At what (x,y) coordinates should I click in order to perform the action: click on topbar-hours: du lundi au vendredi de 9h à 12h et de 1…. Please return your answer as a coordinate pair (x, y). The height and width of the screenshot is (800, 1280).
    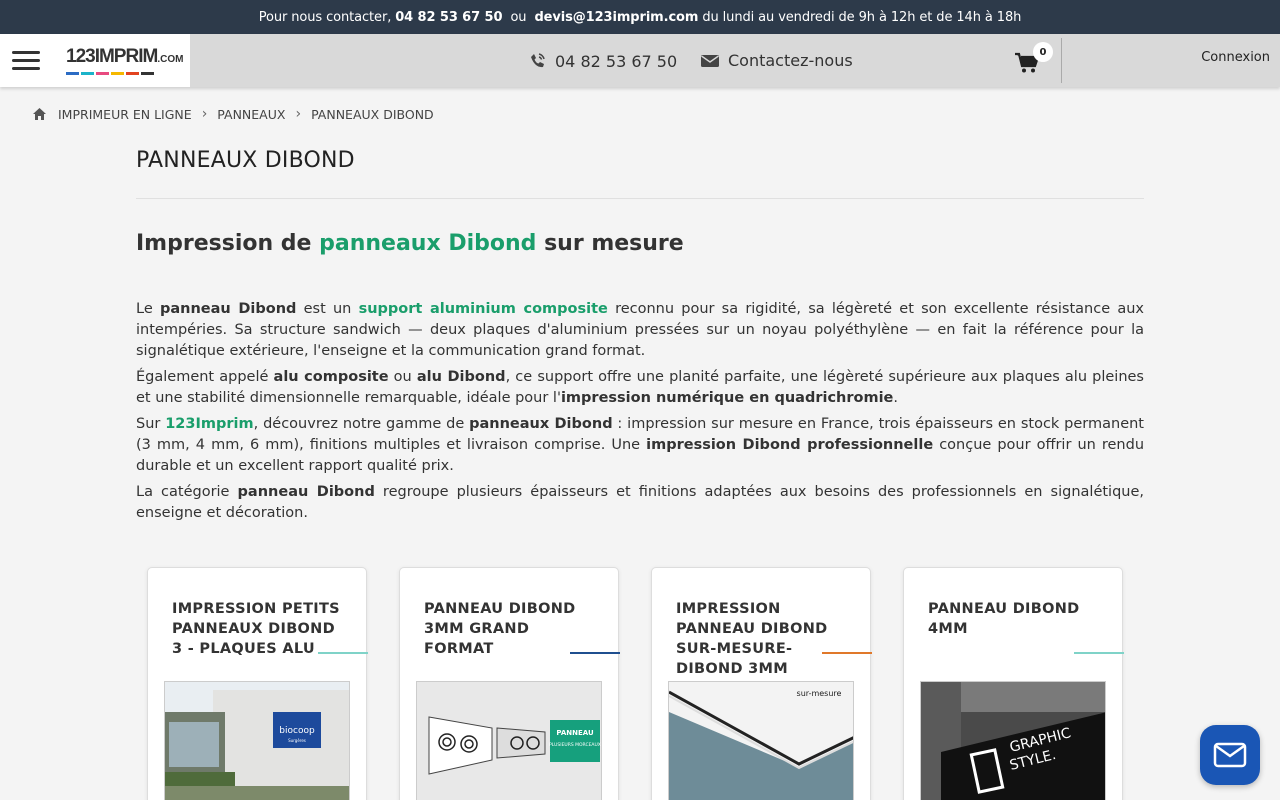
    Looking at the image, I should click on (862, 17).